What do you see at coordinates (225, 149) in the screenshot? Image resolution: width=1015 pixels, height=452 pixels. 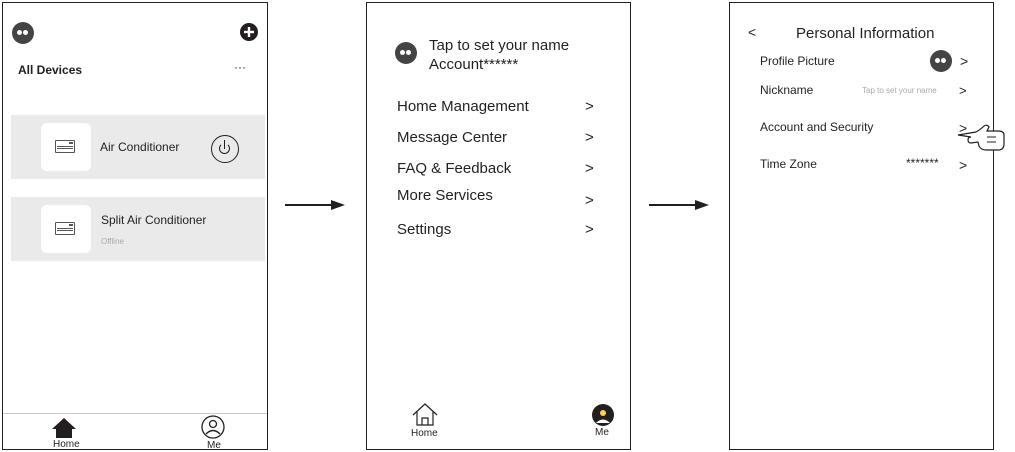 I see `power-button` at bounding box center [225, 149].